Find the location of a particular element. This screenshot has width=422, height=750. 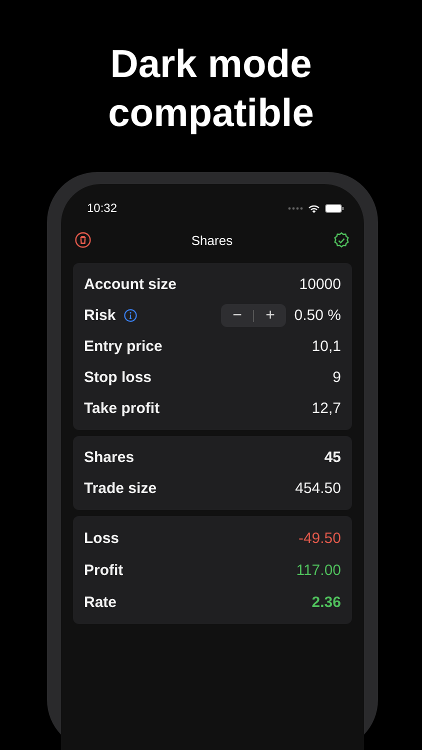

row-value: 2.36 is located at coordinates (326, 602).